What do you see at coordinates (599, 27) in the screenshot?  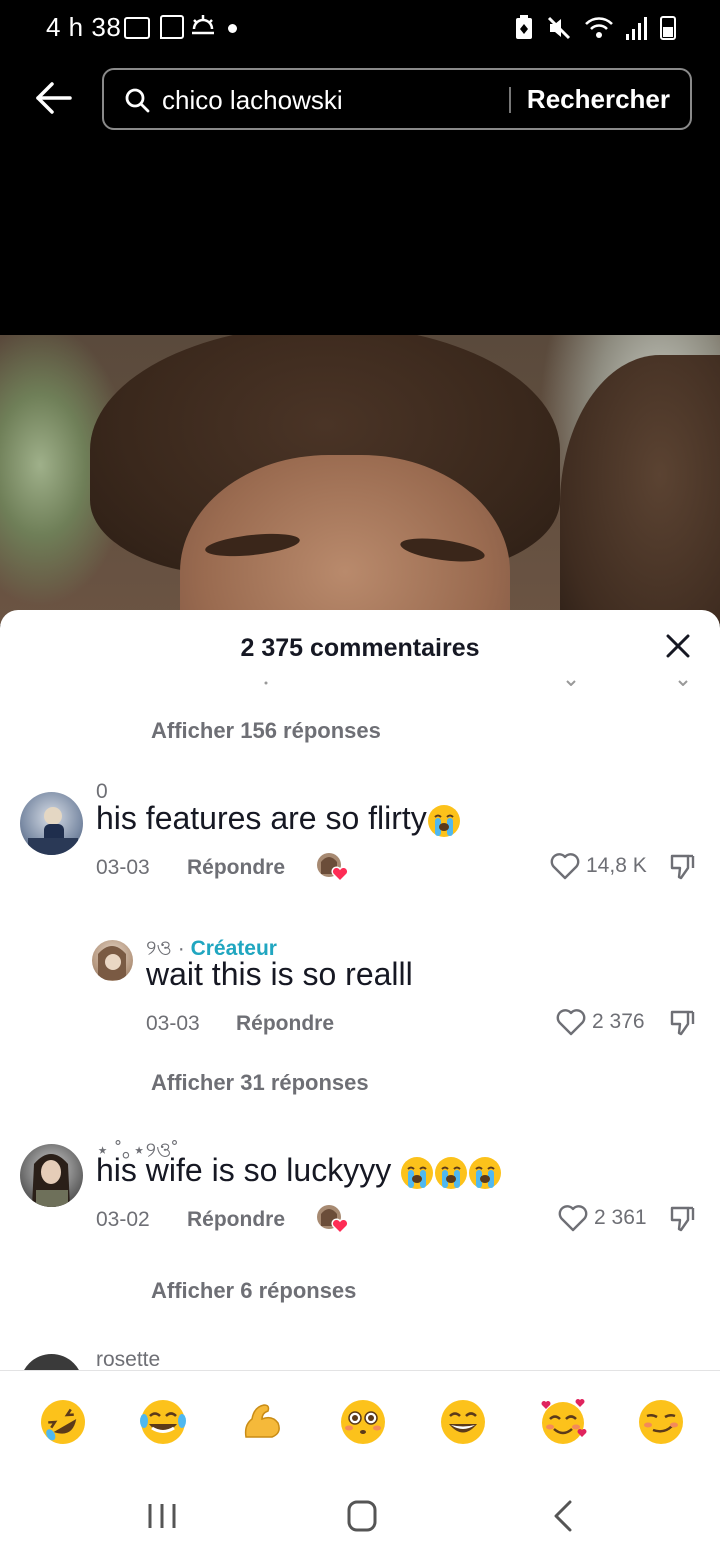 I see `wifi-icon` at bounding box center [599, 27].